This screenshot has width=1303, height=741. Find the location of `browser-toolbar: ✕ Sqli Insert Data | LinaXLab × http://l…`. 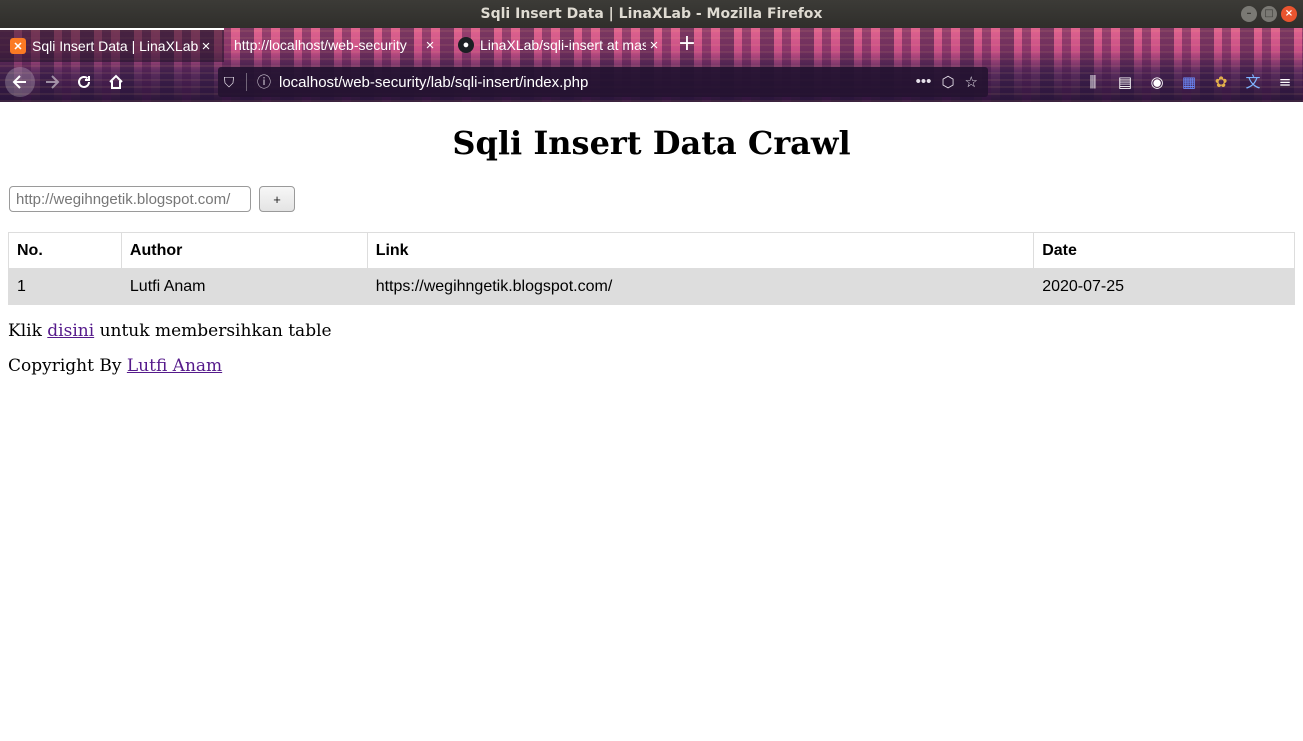

browser-toolbar: ✕ Sqli Insert Data | LinaXLab × http://l… is located at coordinates (651, 65).